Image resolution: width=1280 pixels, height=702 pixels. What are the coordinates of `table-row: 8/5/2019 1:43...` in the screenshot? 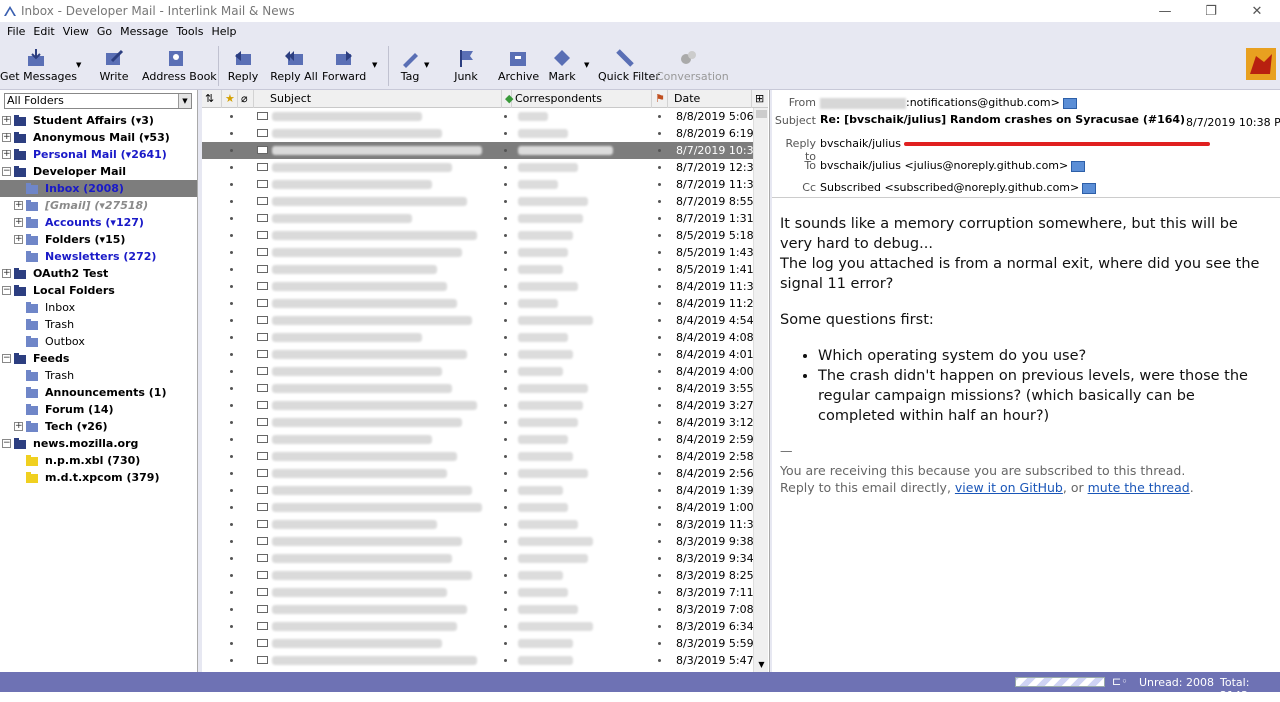 It's located at (483, 252).